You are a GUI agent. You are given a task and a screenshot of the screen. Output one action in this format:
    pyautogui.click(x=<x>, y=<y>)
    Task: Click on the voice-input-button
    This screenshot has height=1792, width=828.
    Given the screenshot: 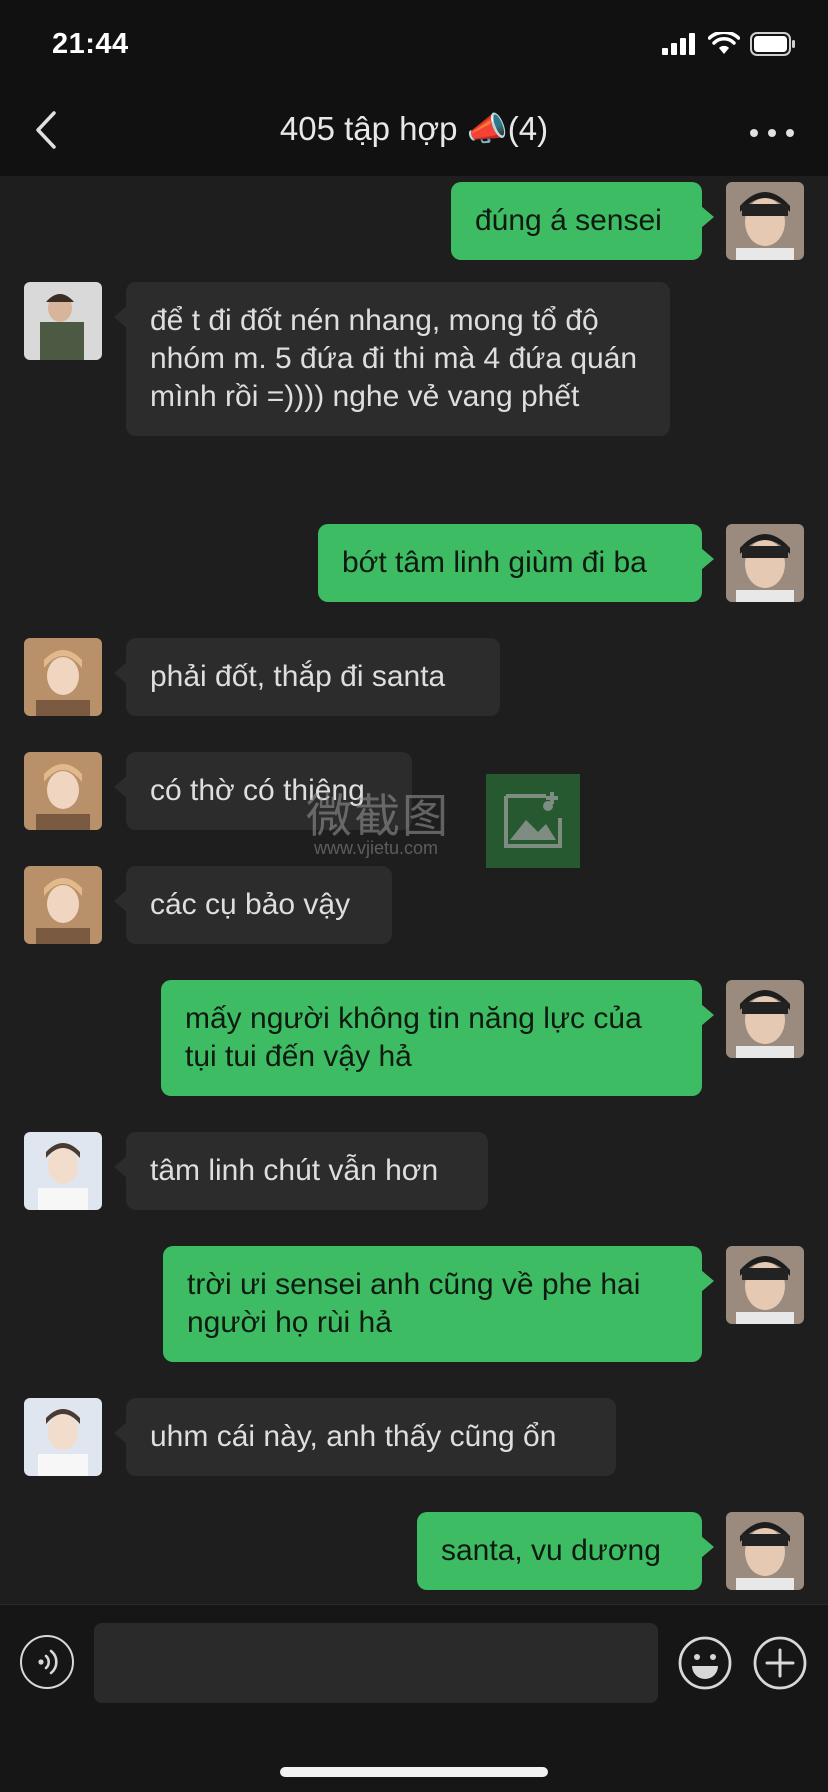 What is the action you would take?
    pyautogui.click(x=47, y=1662)
    